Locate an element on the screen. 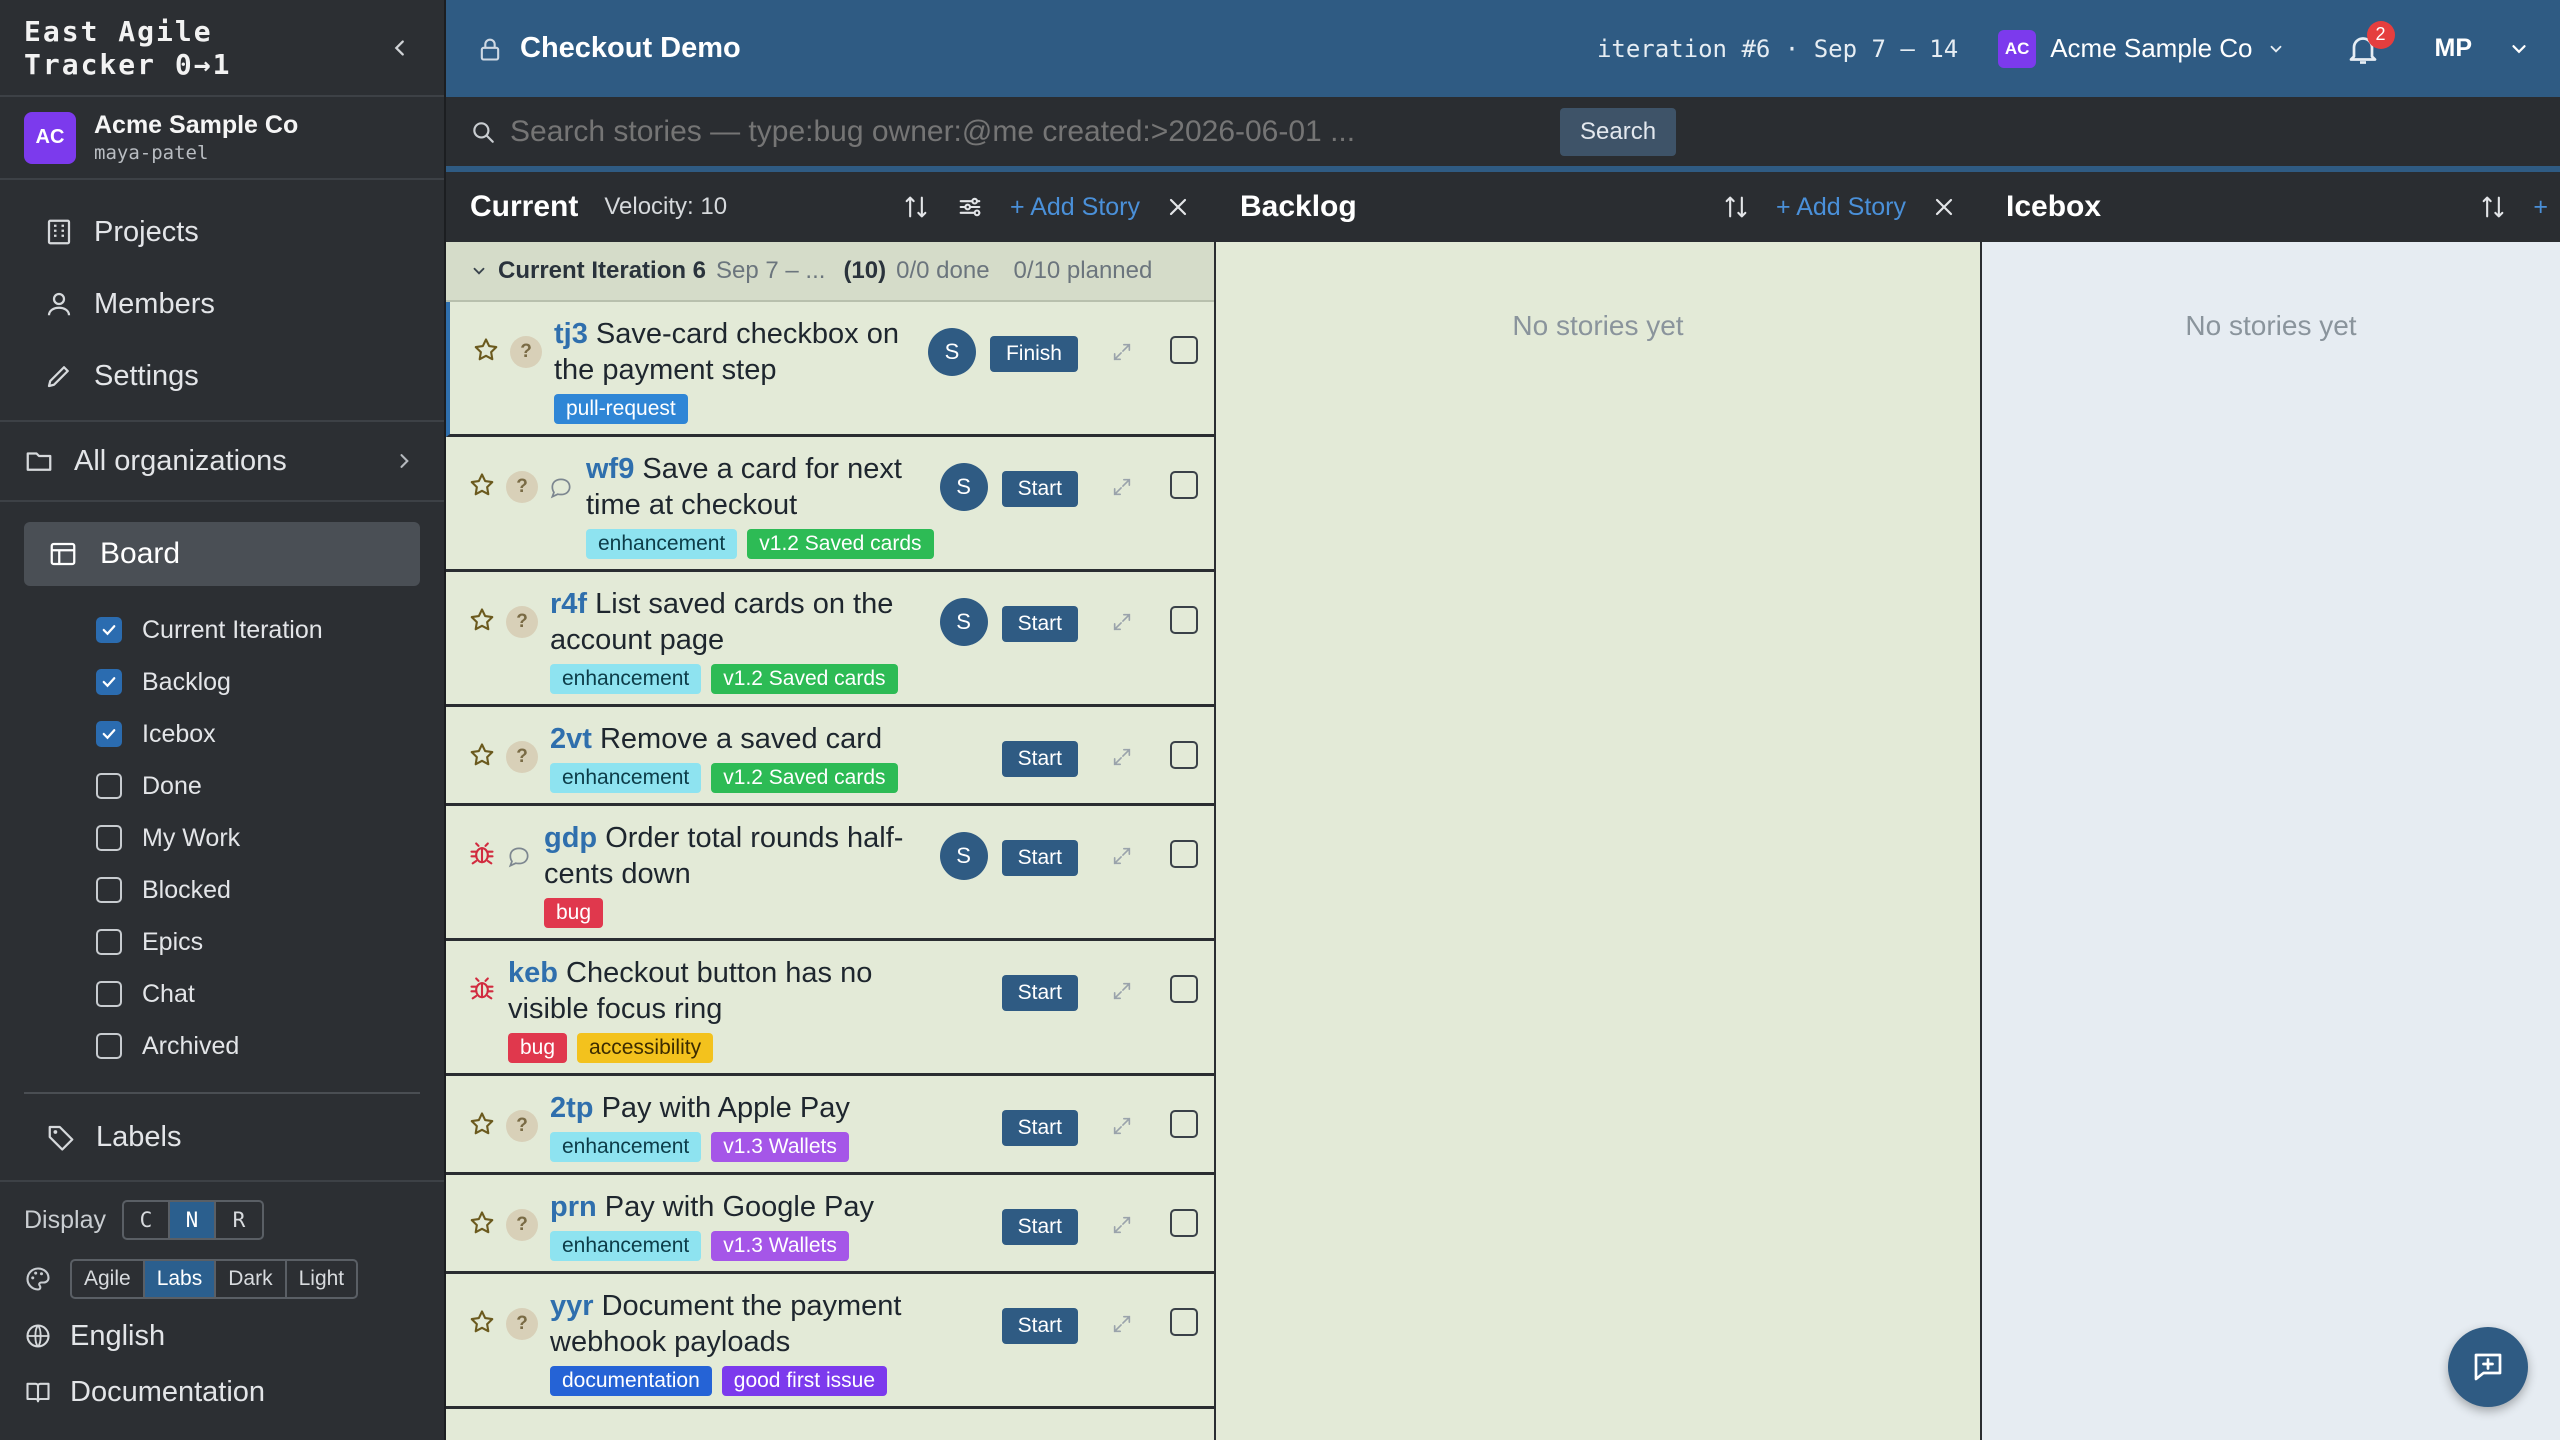  label-tag: documentation is located at coordinates (631, 1381).